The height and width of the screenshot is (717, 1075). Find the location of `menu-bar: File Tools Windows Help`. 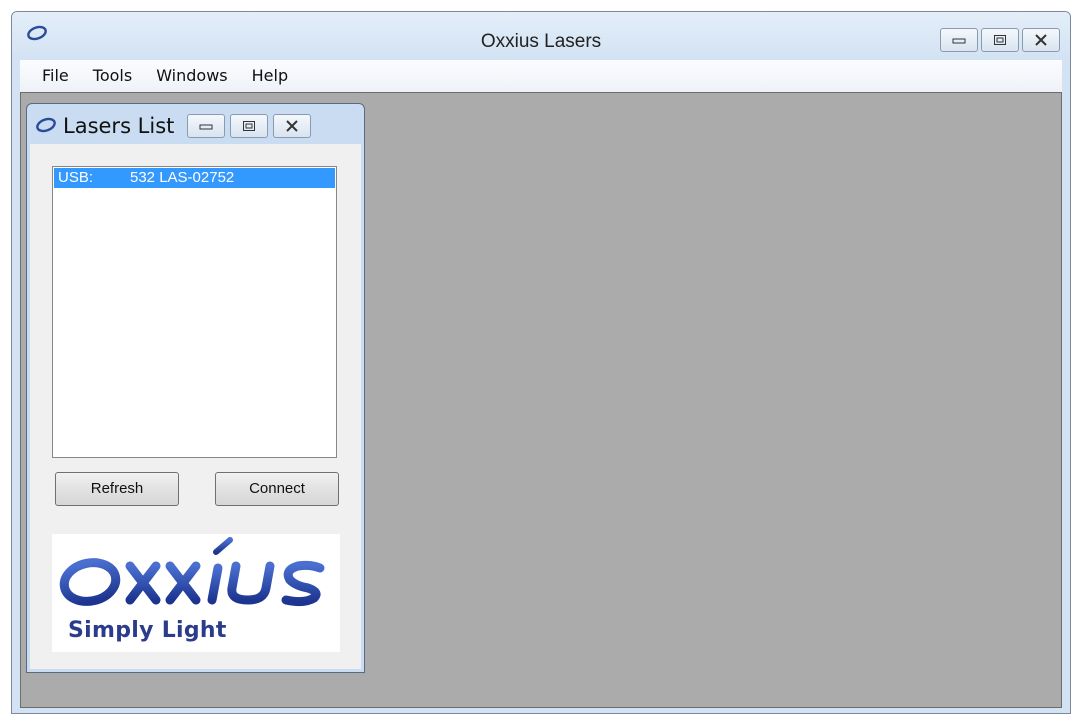

menu-bar: File Tools Windows Help is located at coordinates (541, 76).